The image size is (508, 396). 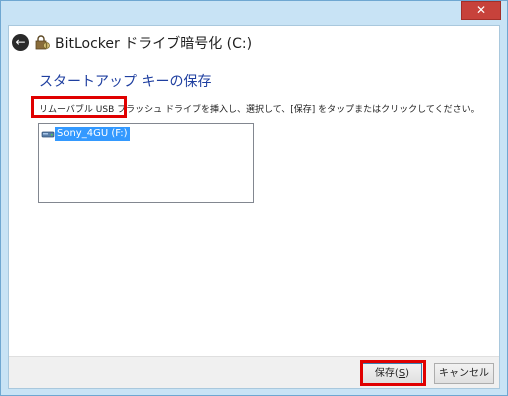 I want to click on cancel-button: キャンセル, so click(x=464, y=373).